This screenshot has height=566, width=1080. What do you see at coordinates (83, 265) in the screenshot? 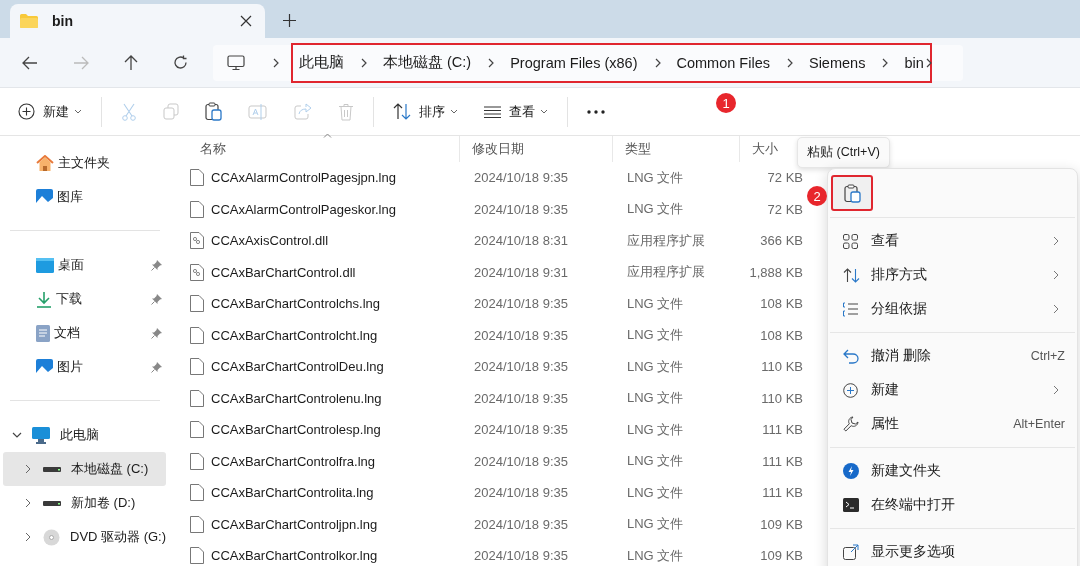
I see `sidebar-item: 桌面` at bounding box center [83, 265].